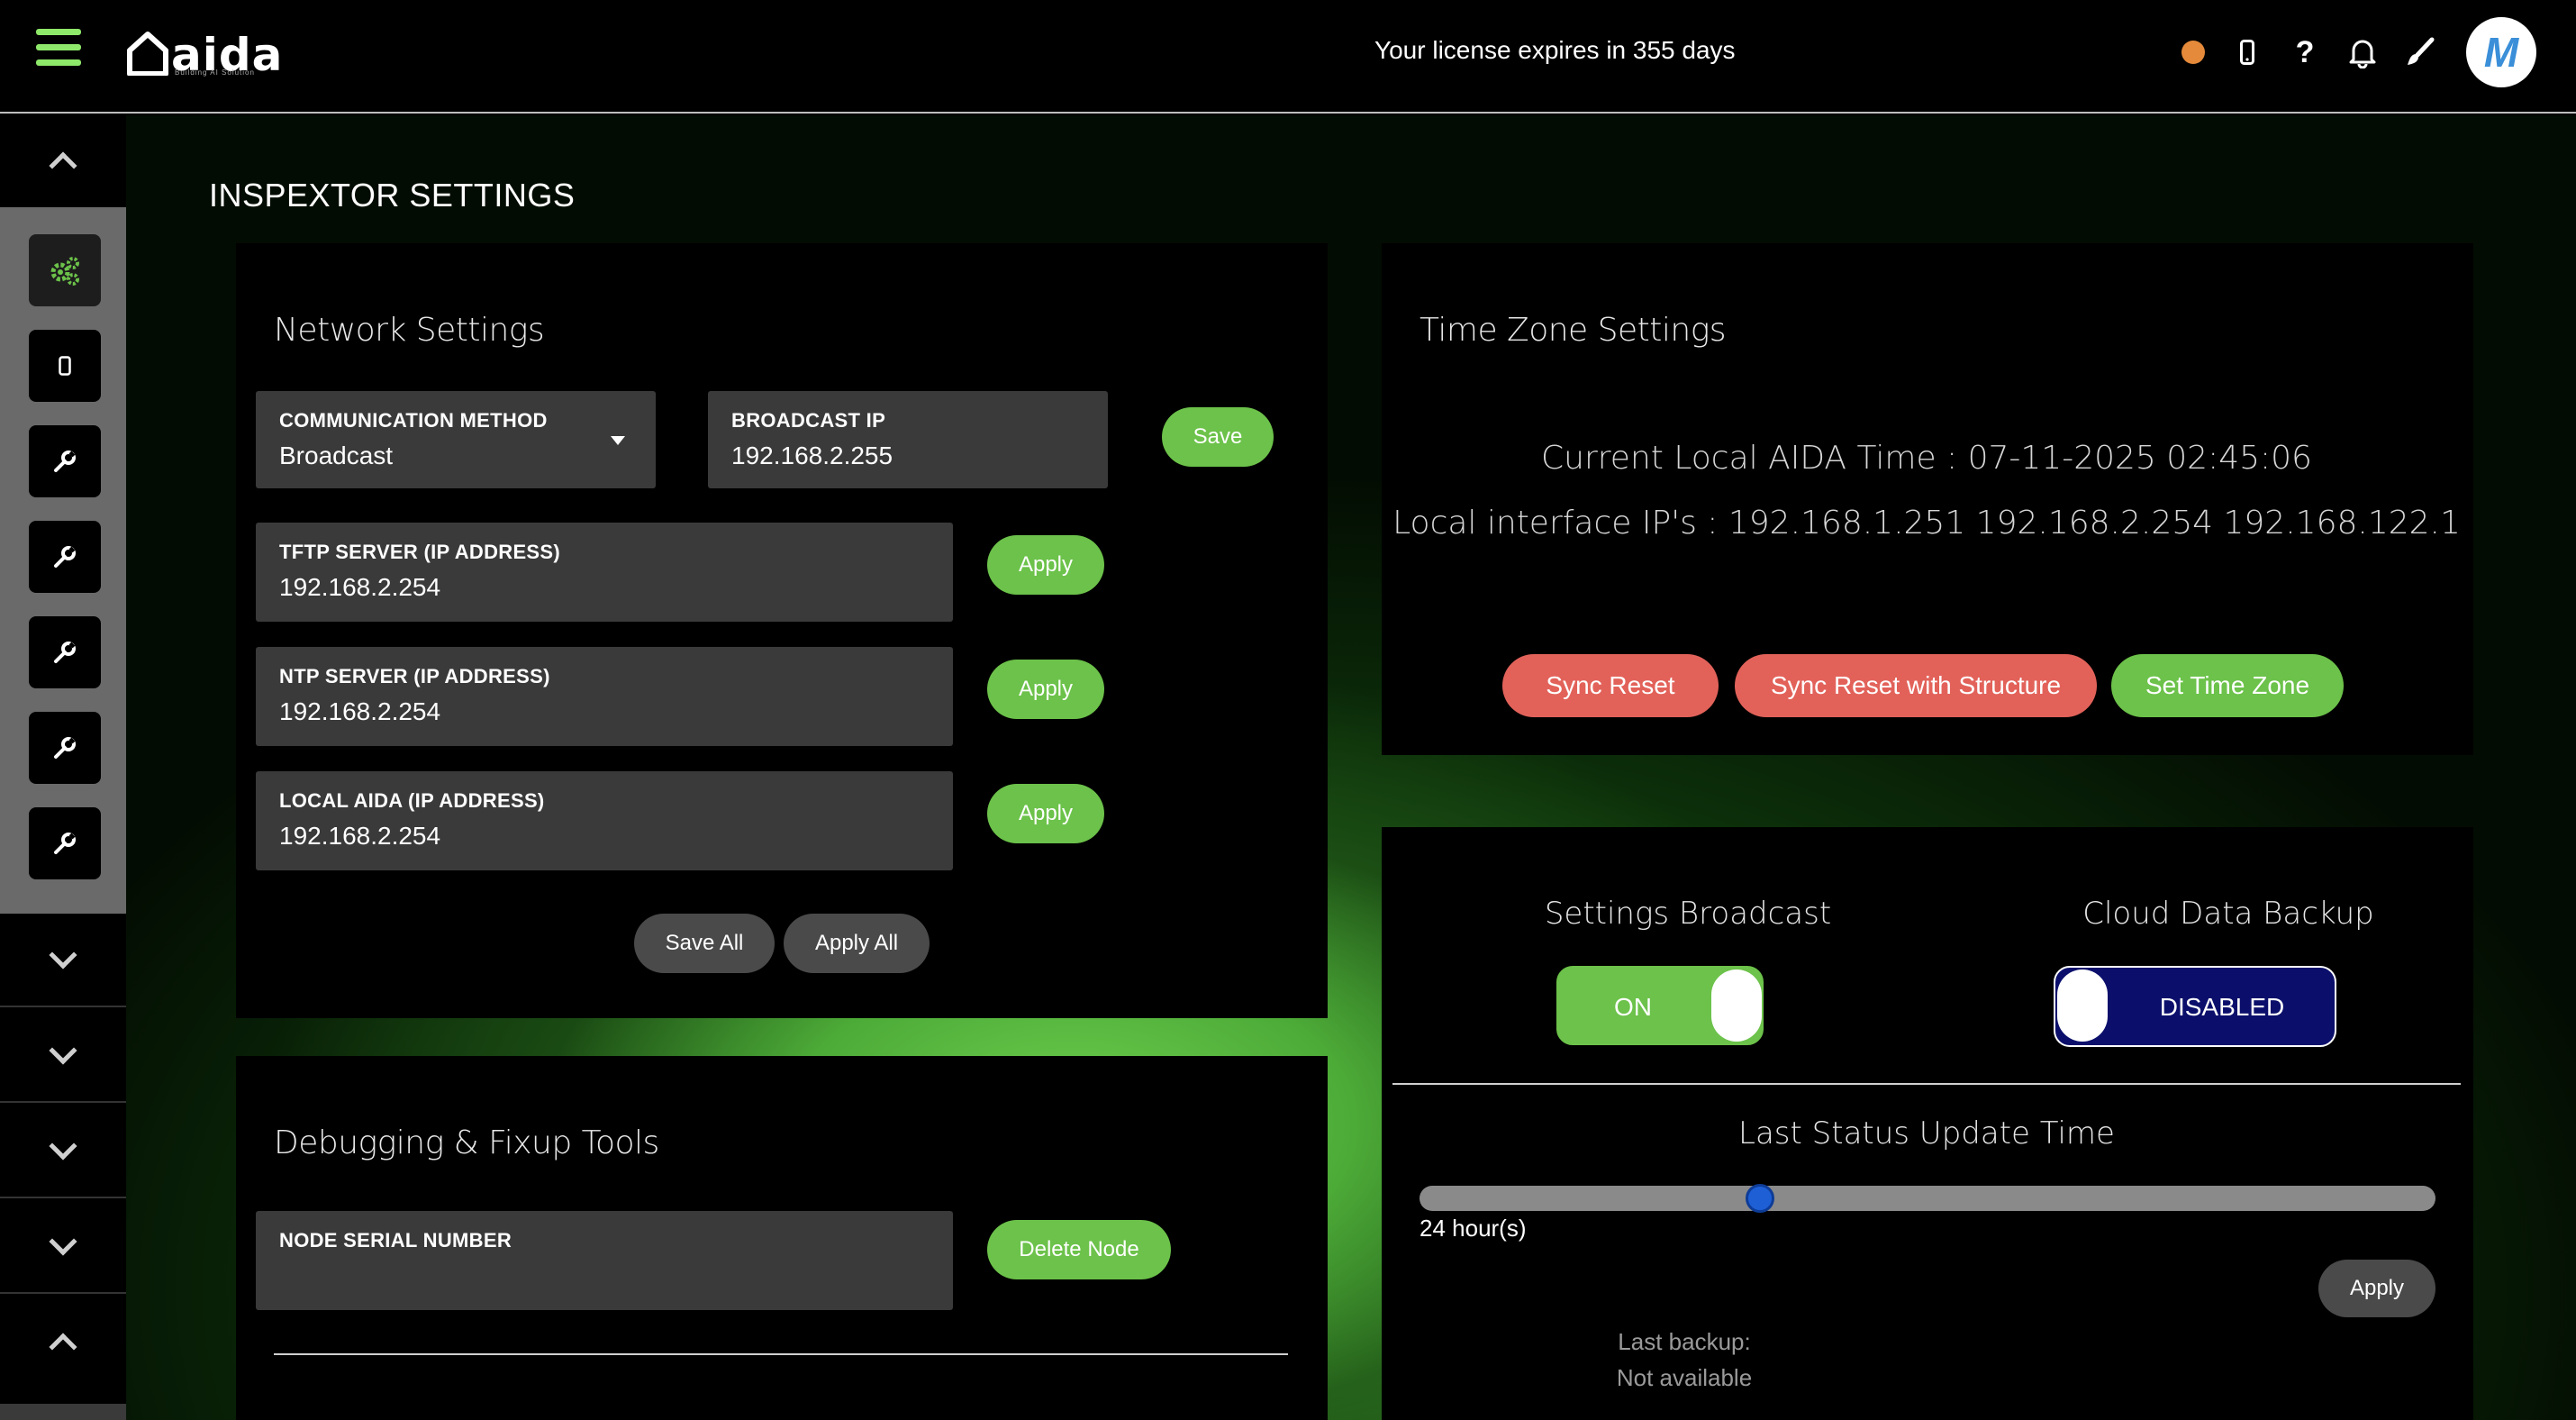  Describe the element at coordinates (2228, 914) in the screenshot. I see `cloud-backup-label: Cloud Data Backup` at that location.